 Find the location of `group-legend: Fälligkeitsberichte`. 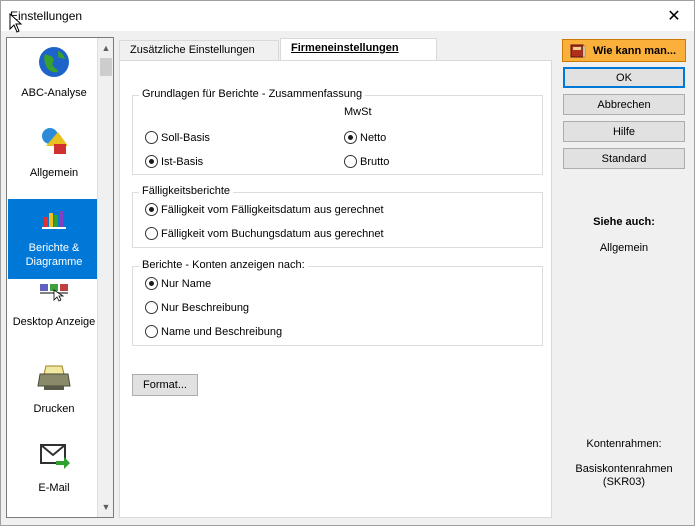

group-legend: Fälligkeitsberichte is located at coordinates (186, 191).